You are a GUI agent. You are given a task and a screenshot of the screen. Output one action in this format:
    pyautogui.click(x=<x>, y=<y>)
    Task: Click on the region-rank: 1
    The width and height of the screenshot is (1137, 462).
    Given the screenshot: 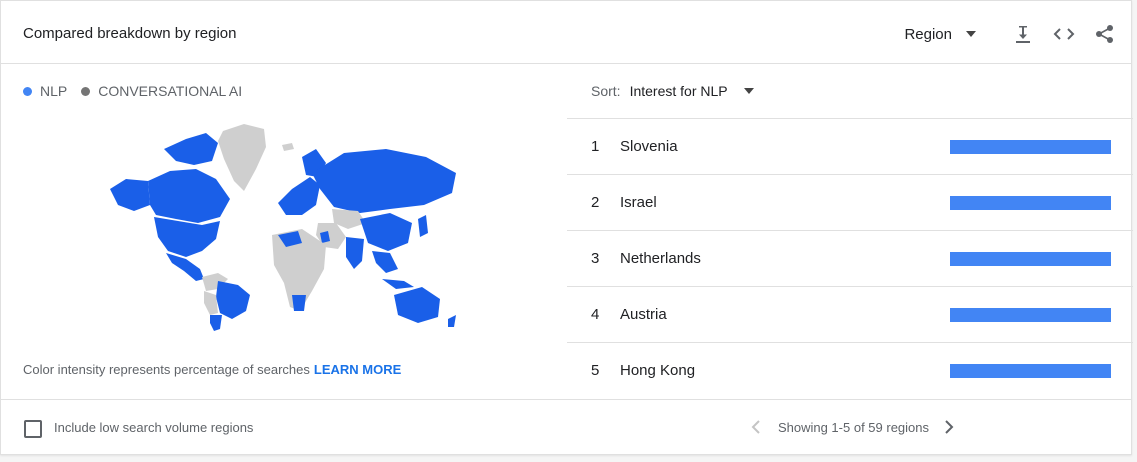 What is the action you would take?
    pyautogui.click(x=595, y=146)
    